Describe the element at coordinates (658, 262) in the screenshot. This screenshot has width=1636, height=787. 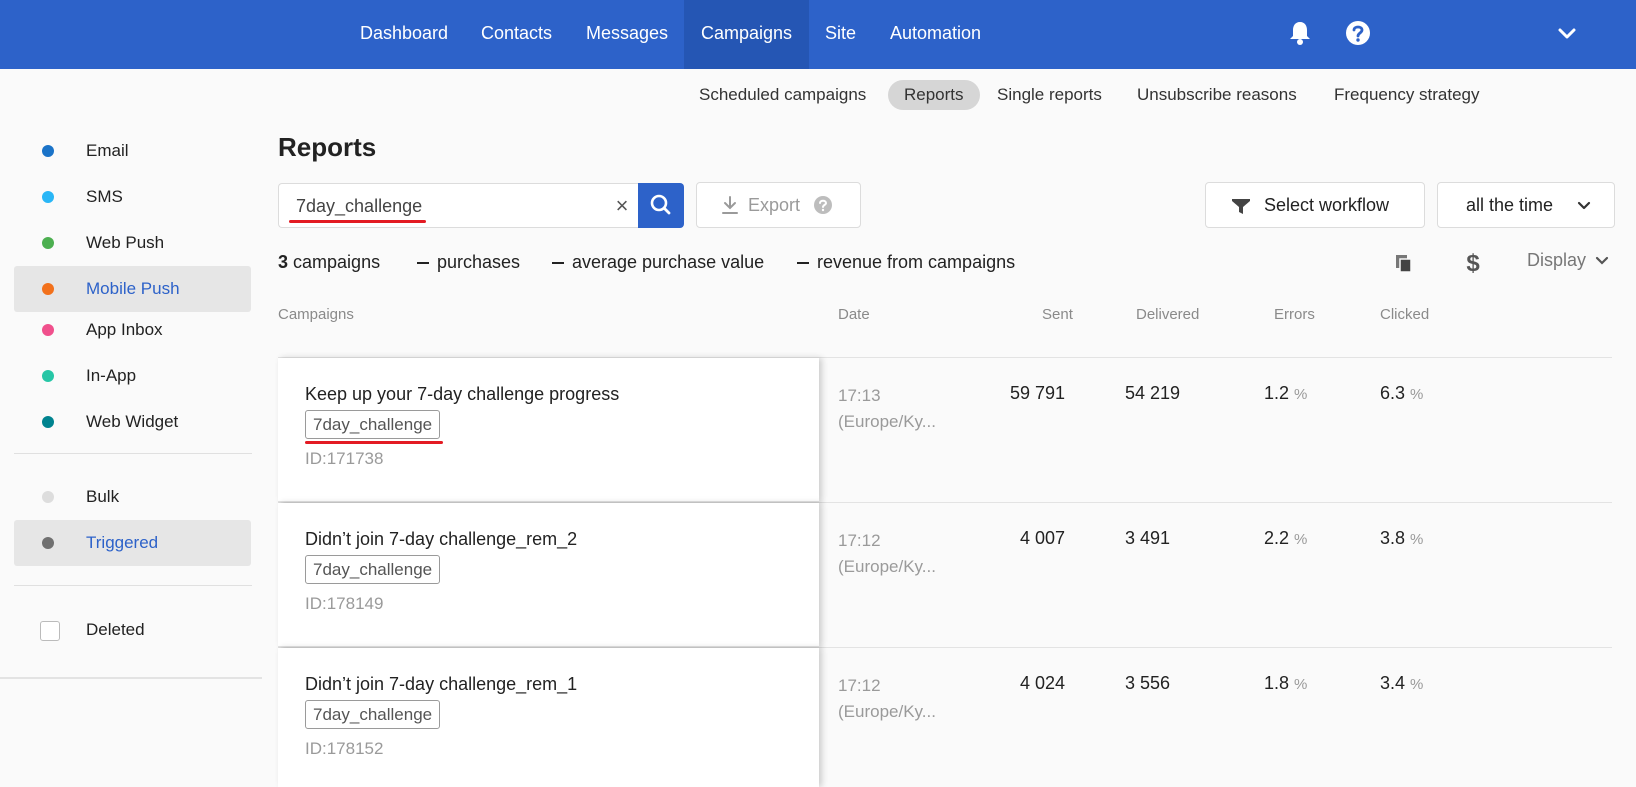
I see `summary-average-purchase: average purchase value` at that location.